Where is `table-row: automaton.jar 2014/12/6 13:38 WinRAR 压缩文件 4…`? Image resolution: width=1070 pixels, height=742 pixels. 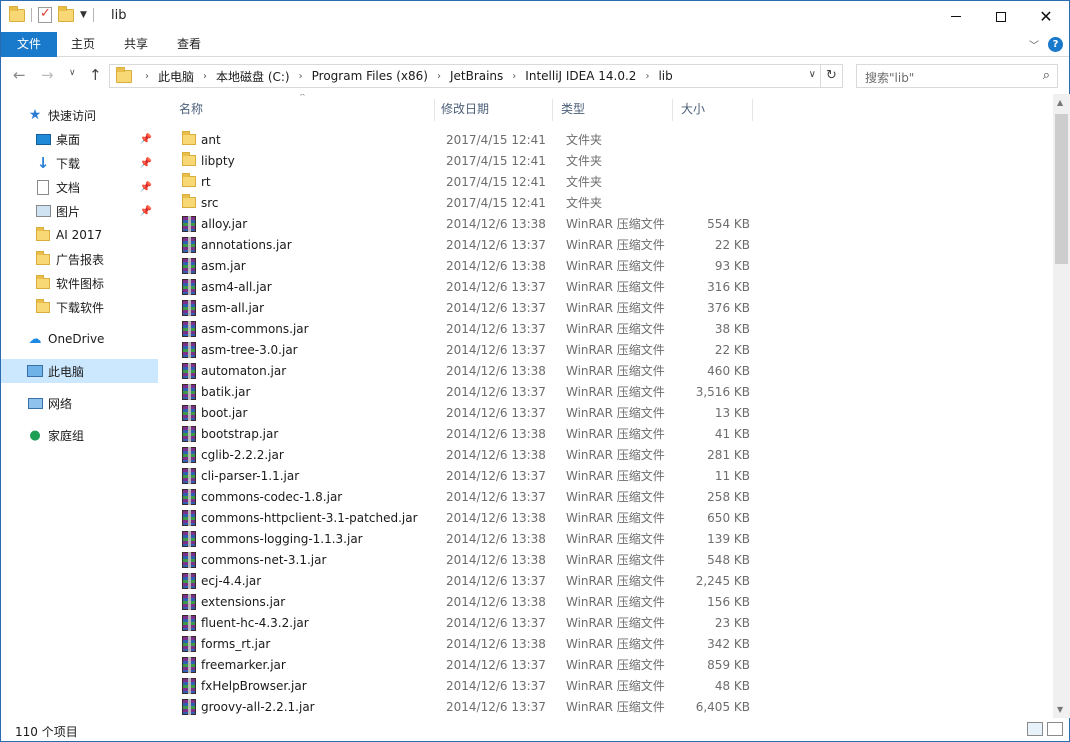 table-row: automaton.jar 2014/12/6 13:38 WinRAR 压缩文件 4… is located at coordinates (461, 370).